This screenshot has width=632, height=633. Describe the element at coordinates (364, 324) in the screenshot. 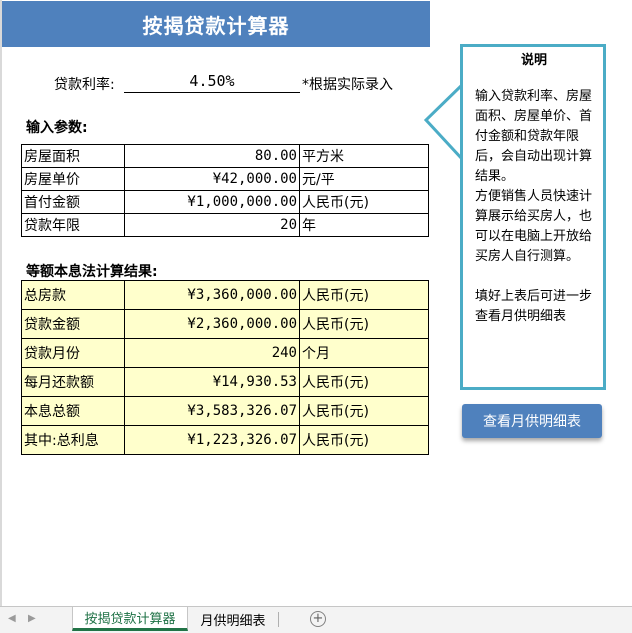

I see `result-loan-amount-unit: 人民币(元)` at that location.